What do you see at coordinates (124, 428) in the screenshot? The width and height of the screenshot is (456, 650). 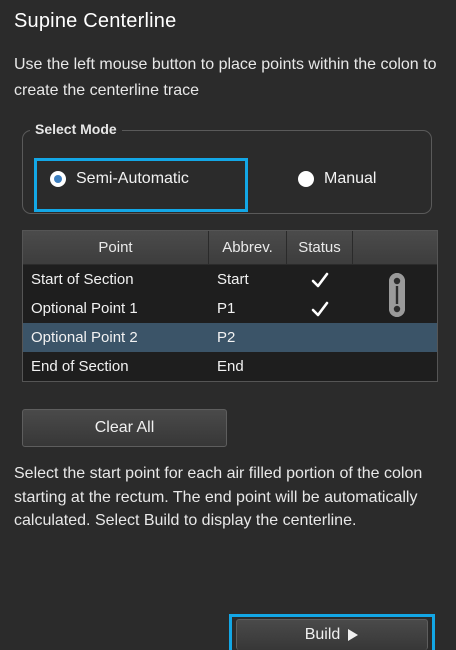 I see `clear-all-button: Clear All` at bounding box center [124, 428].